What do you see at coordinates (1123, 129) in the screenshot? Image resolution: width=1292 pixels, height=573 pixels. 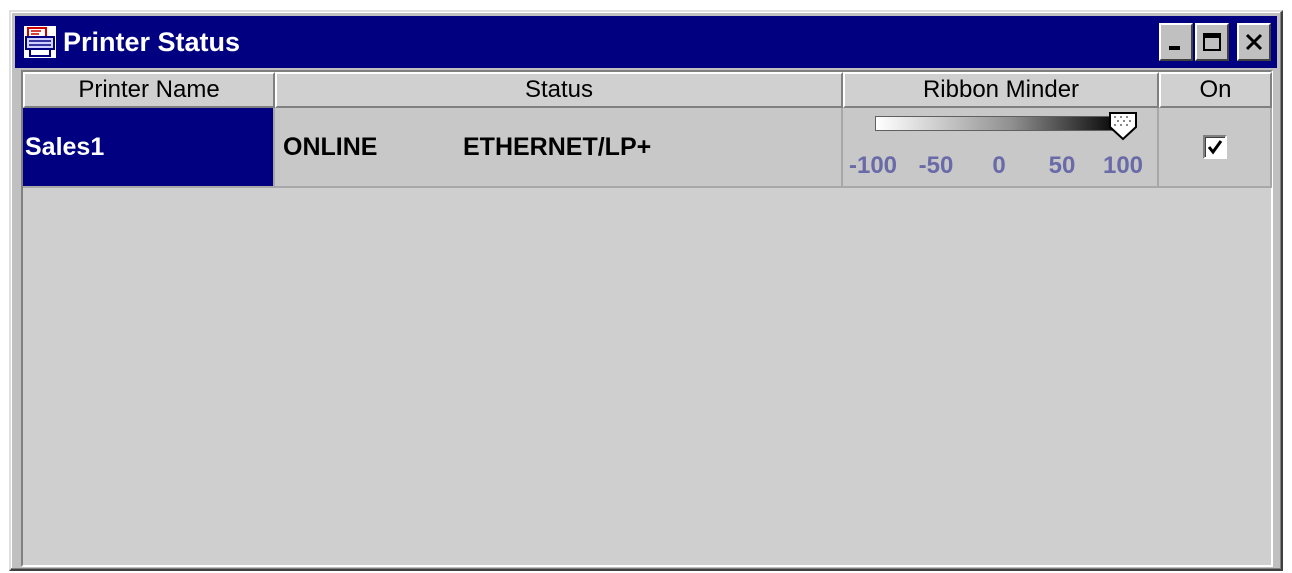 I see `ribbon-minder-slider-thumb` at bounding box center [1123, 129].